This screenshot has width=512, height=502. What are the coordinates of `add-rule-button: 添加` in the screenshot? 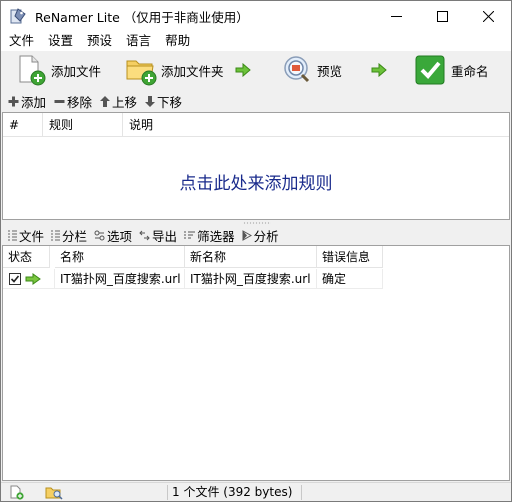 It's located at (27, 101).